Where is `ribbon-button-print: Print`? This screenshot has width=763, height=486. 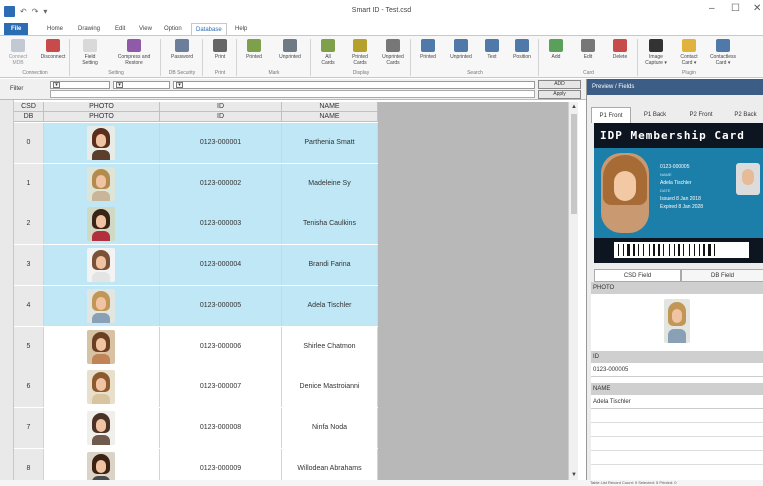
ribbon-button-print: Print is located at coordinates (220, 49).